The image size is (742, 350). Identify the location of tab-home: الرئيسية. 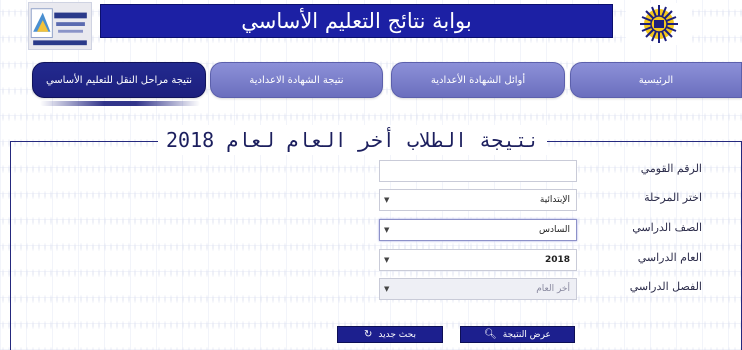
(656, 80).